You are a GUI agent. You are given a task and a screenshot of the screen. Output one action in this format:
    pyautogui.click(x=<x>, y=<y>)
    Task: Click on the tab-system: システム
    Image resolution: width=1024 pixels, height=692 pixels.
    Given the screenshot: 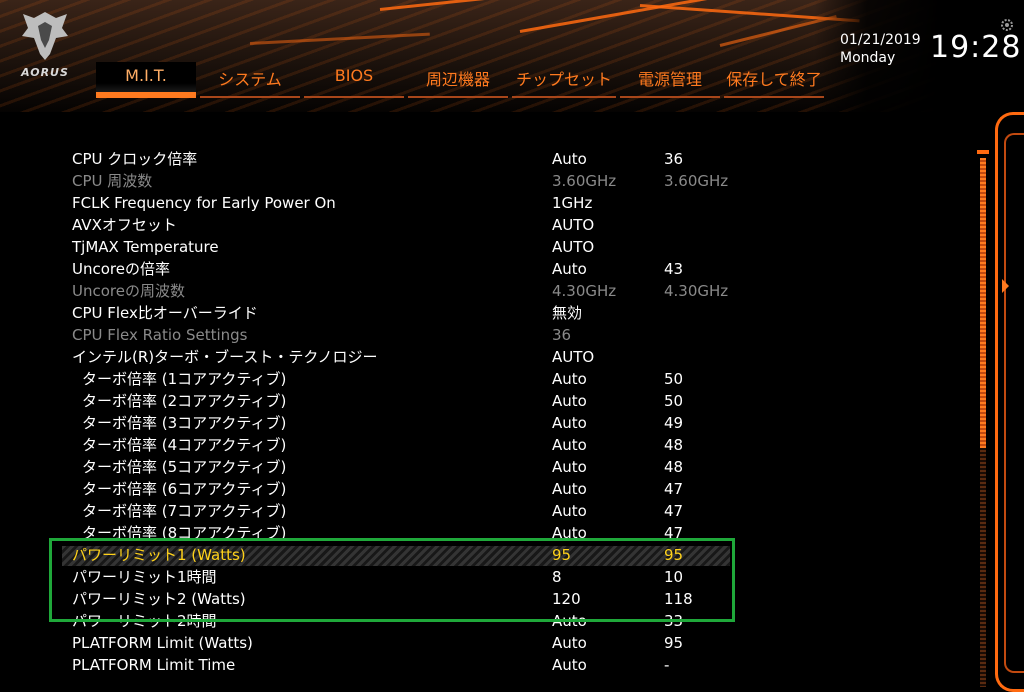 What is the action you would take?
    pyautogui.click(x=250, y=80)
    